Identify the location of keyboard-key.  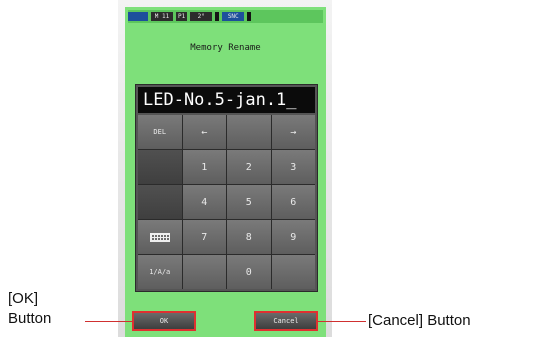
(160, 237).